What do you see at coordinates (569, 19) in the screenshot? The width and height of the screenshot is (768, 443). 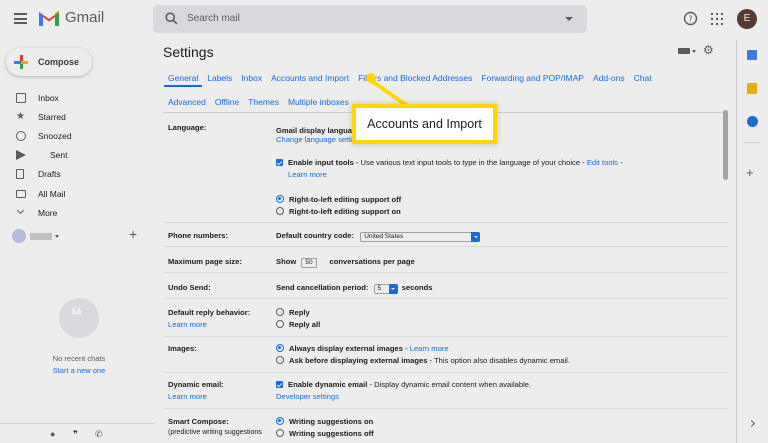 I see `search-options-icon` at bounding box center [569, 19].